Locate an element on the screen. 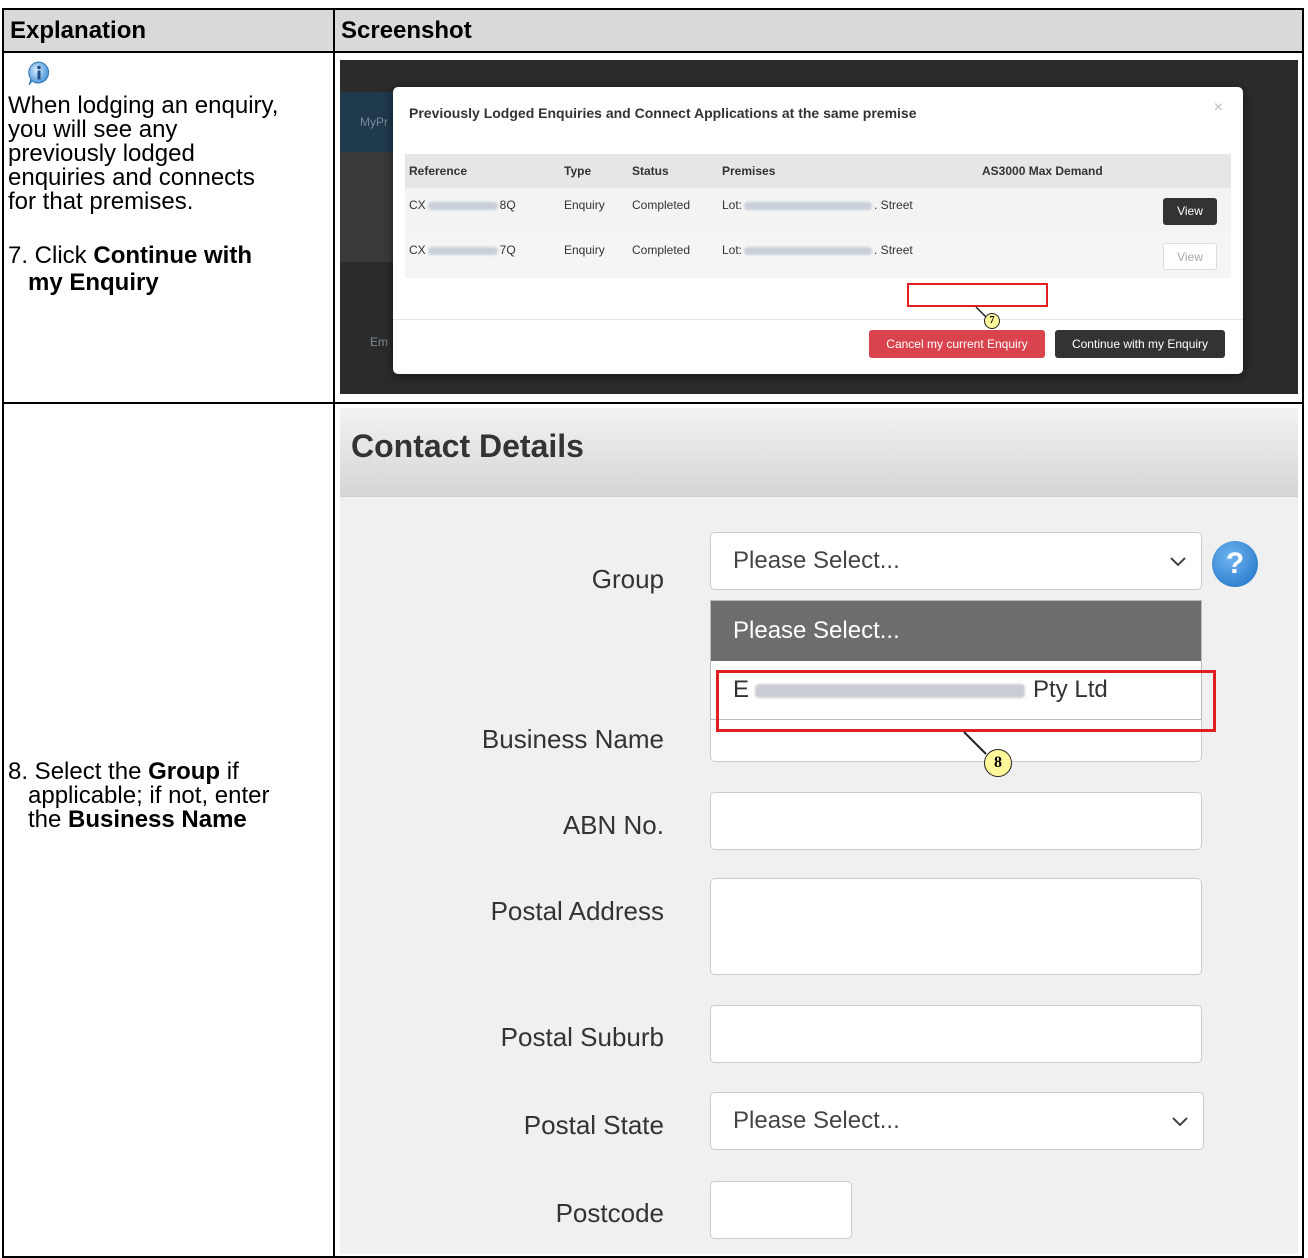 This screenshot has width=1308, height=1258. row2-step-8-line2: applicable; if not, enter is located at coordinates (149, 795).